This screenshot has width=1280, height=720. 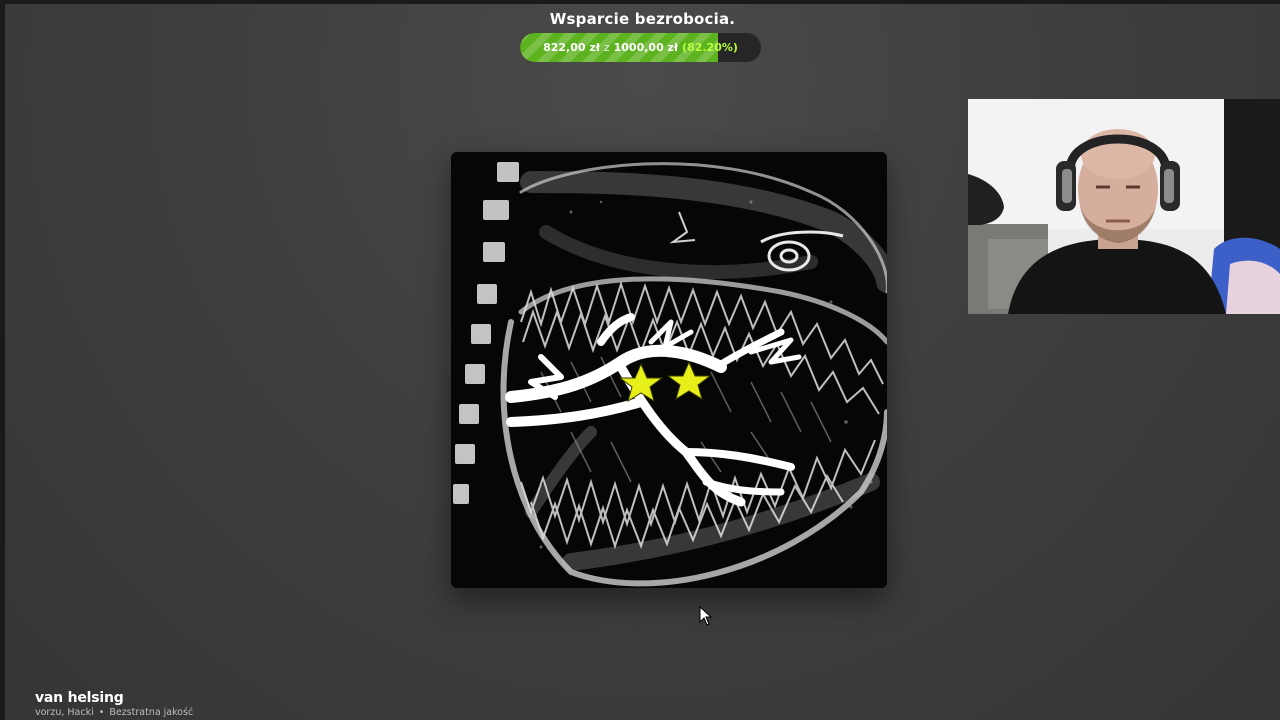 I want to click on mouse-cursor-icon, so click(x=706, y=616).